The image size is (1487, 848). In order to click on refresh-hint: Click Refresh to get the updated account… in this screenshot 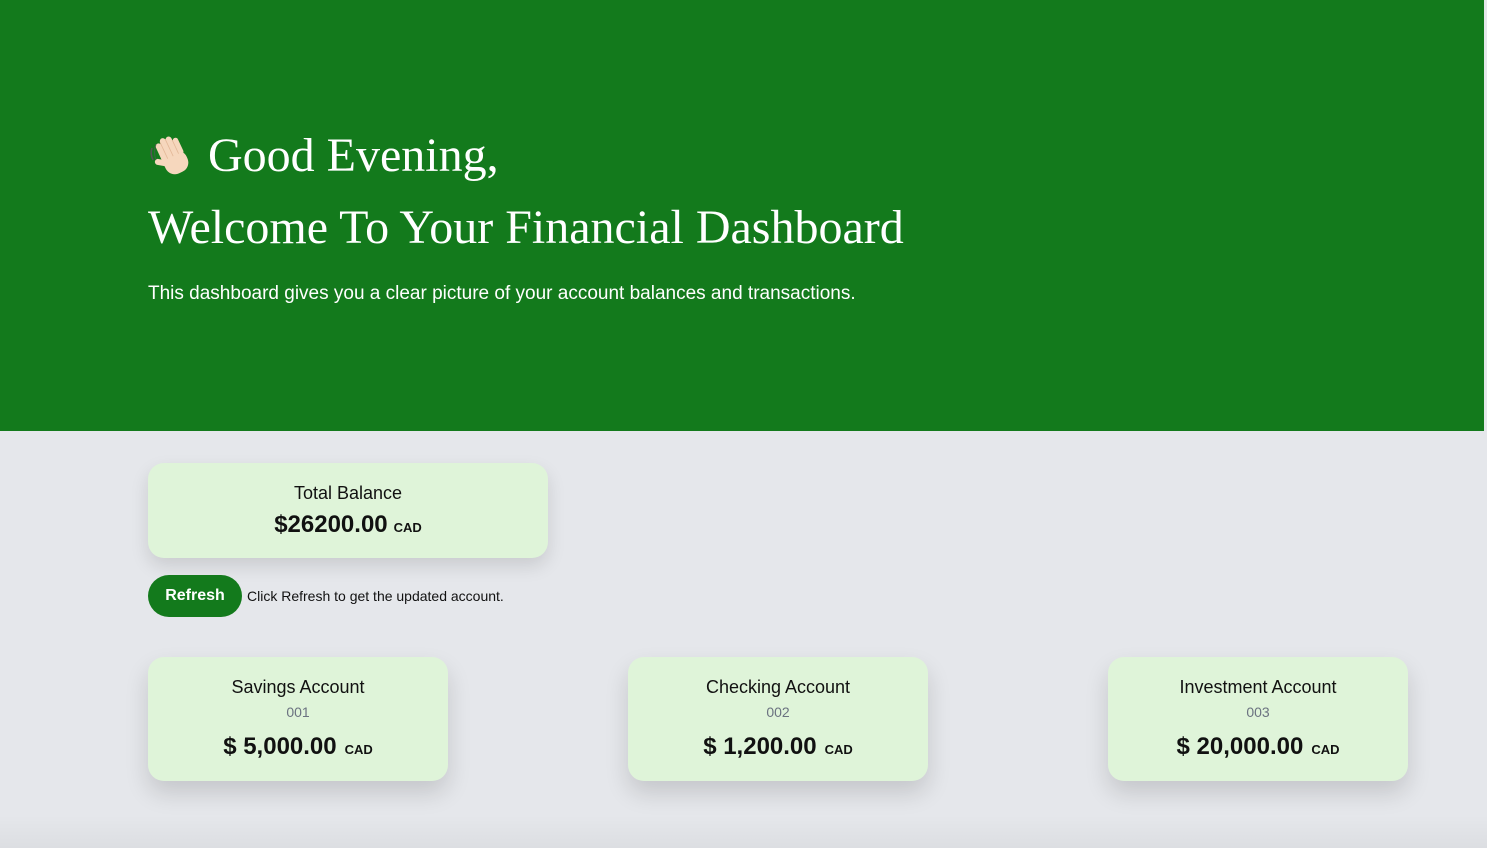, I will do `click(375, 596)`.